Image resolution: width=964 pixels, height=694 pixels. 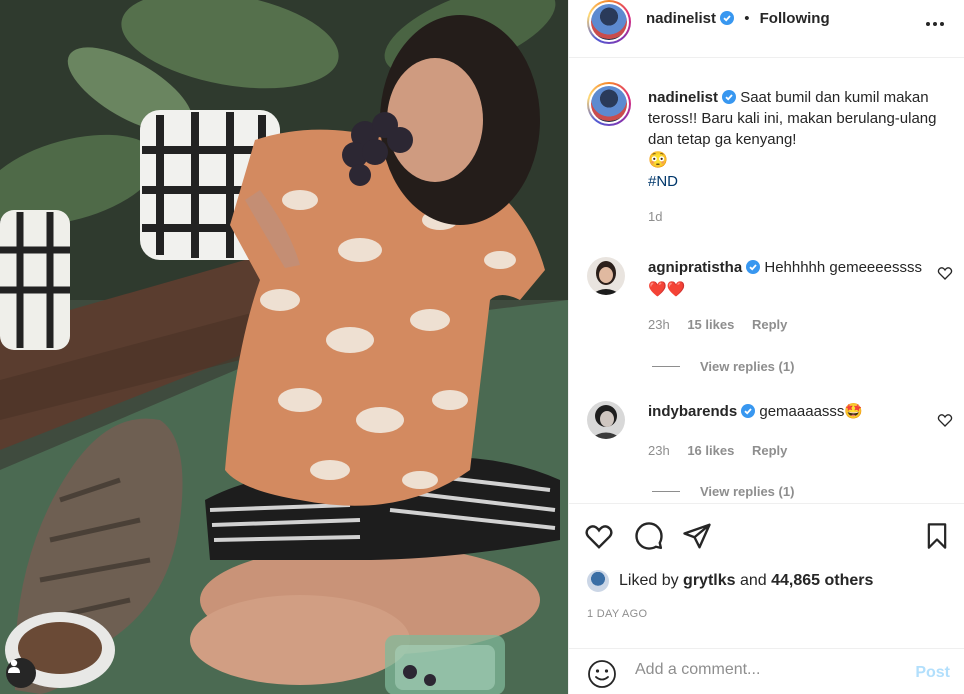 What do you see at coordinates (788, 279) in the screenshot?
I see `comment-text: agnipratistha Hehhhhh gemeeeessss ❤️❤️` at bounding box center [788, 279].